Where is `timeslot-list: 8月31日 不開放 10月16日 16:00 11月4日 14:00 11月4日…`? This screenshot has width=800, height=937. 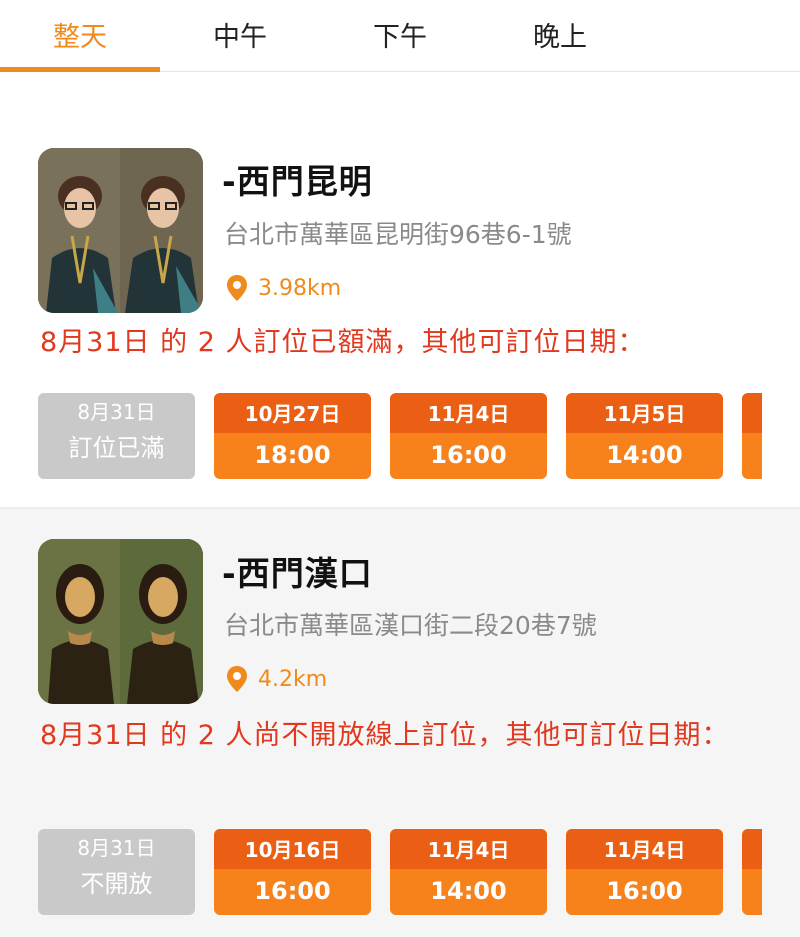 timeslot-list: 8月31日 不開放 10月16日 16:00 11月4日 14:00 11月4日… is located at coordinates (419, 873).